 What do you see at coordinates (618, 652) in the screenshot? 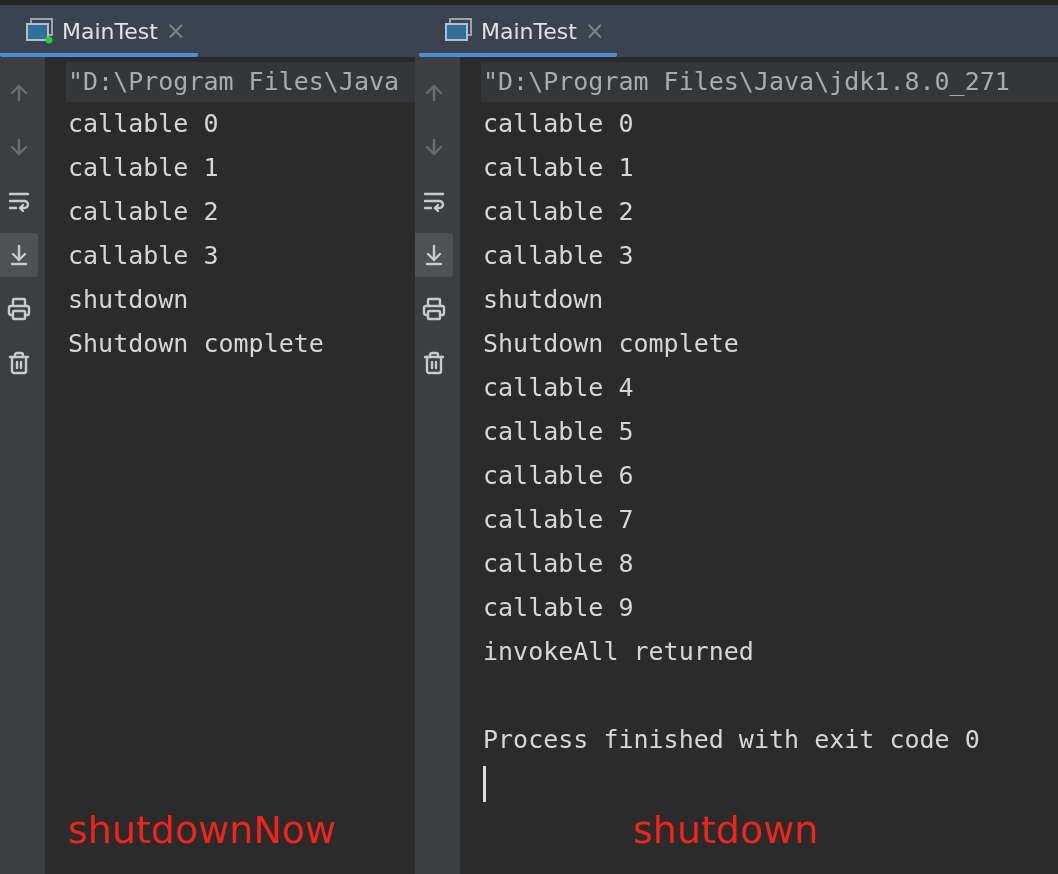
I see `output-line: invokeAll returned` at bounding box center [618, 652].